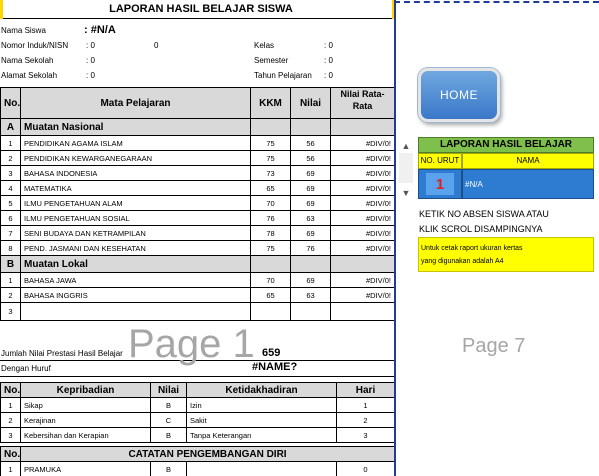  I want to click on cell-absence-type: Sakit, so click(261, 420).